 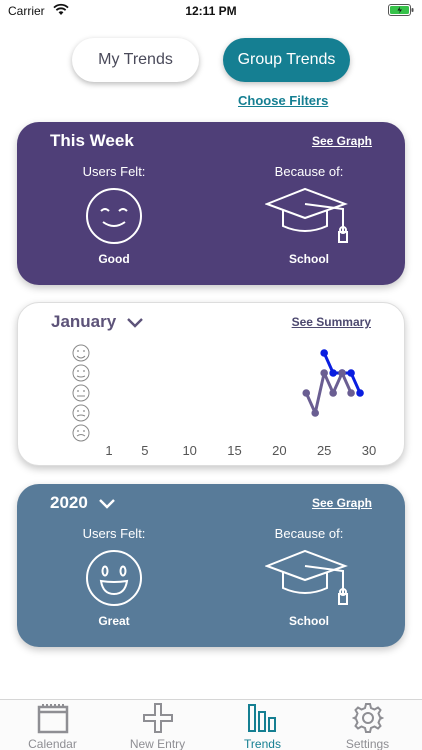 I want to click on mood-caption: Good, so click(x=114, y=259).